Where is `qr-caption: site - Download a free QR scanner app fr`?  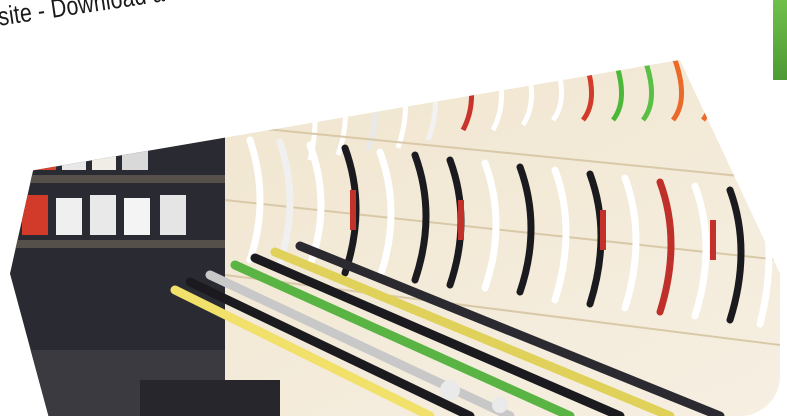
qr-caption: site - Download a free QR scanner app fr is located at coordinates (257, 16).